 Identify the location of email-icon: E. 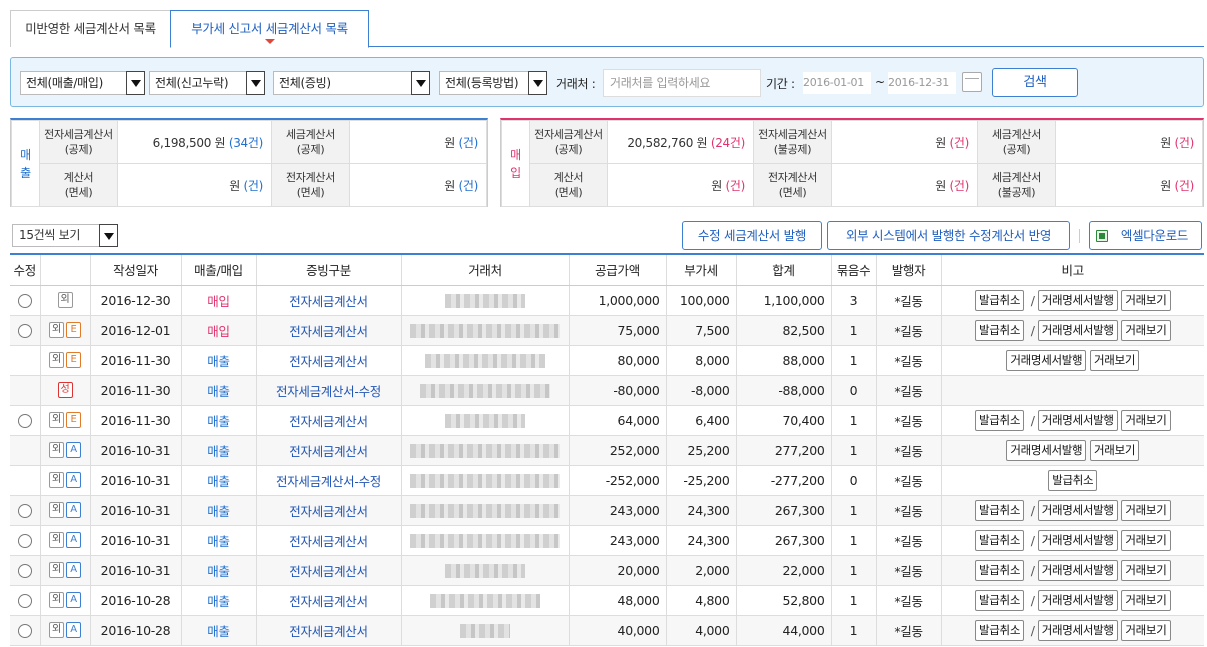
(73, 360).